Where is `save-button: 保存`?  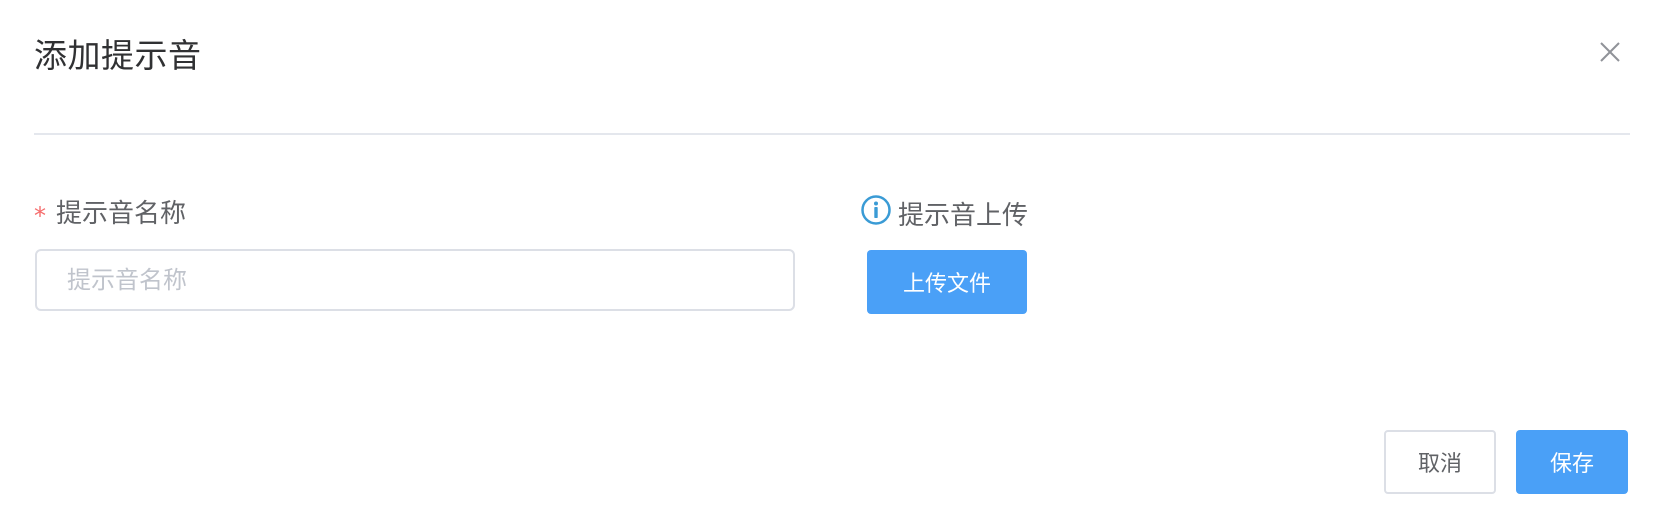 save-button: 保存 is located at coordinates (1572, 462).